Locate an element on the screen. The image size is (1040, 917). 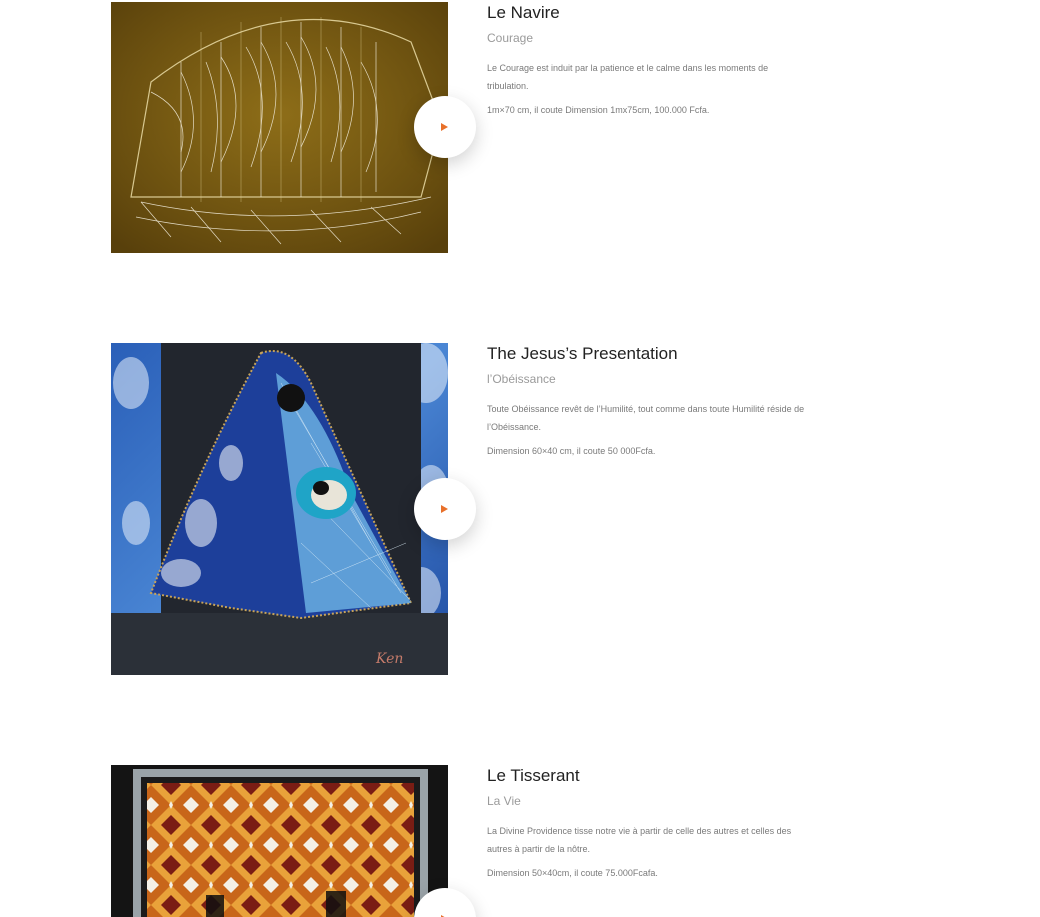
svg-text: Ken is located at coordinates (389, 659).